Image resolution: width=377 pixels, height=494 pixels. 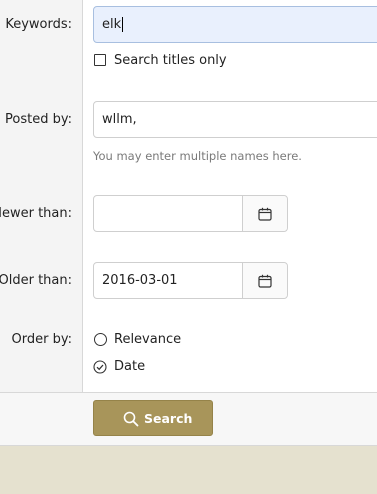 I want to click on older-than-input: 2016-03-01, so click(x=173, y=280).